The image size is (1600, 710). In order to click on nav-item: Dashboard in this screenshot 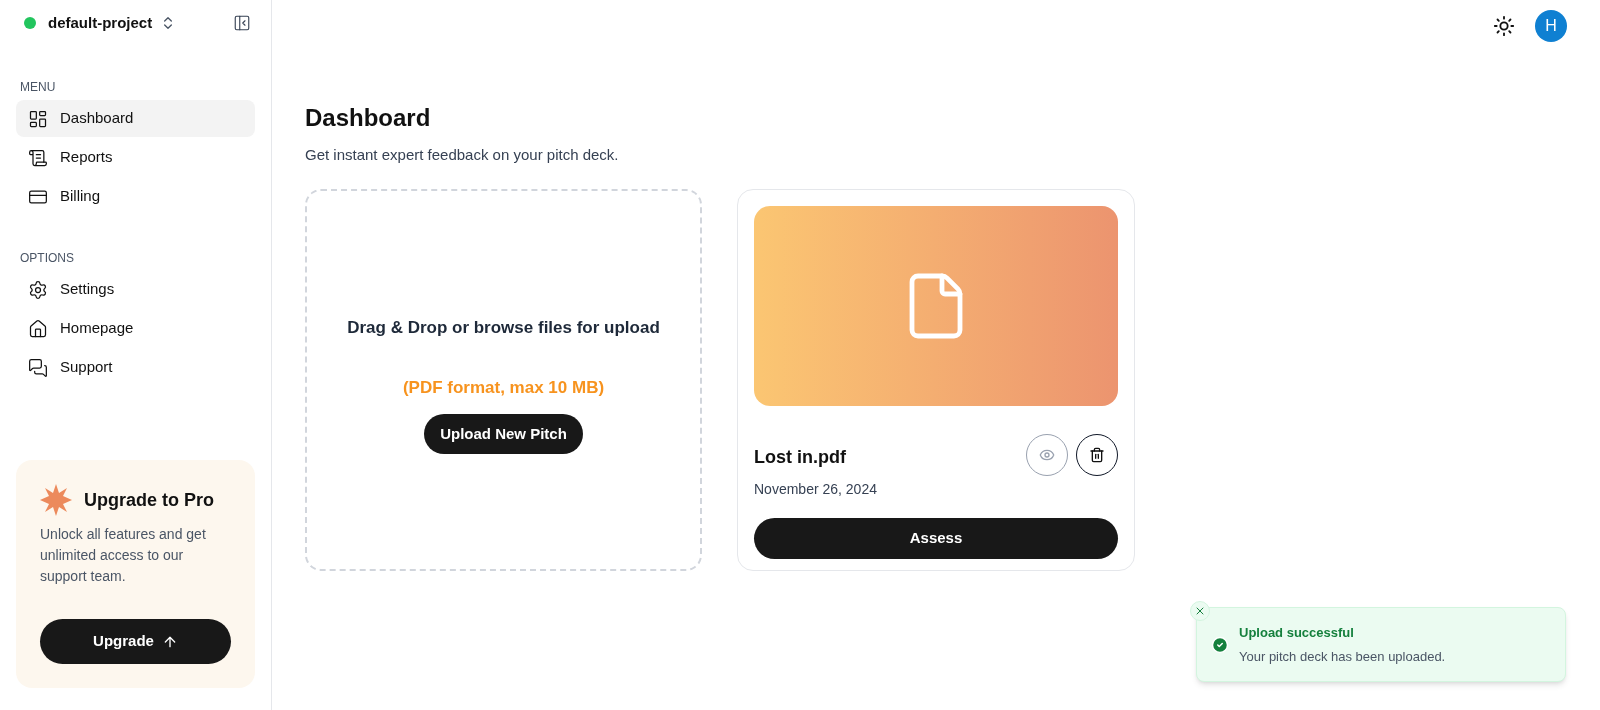, I will do `click(135, 118)`.